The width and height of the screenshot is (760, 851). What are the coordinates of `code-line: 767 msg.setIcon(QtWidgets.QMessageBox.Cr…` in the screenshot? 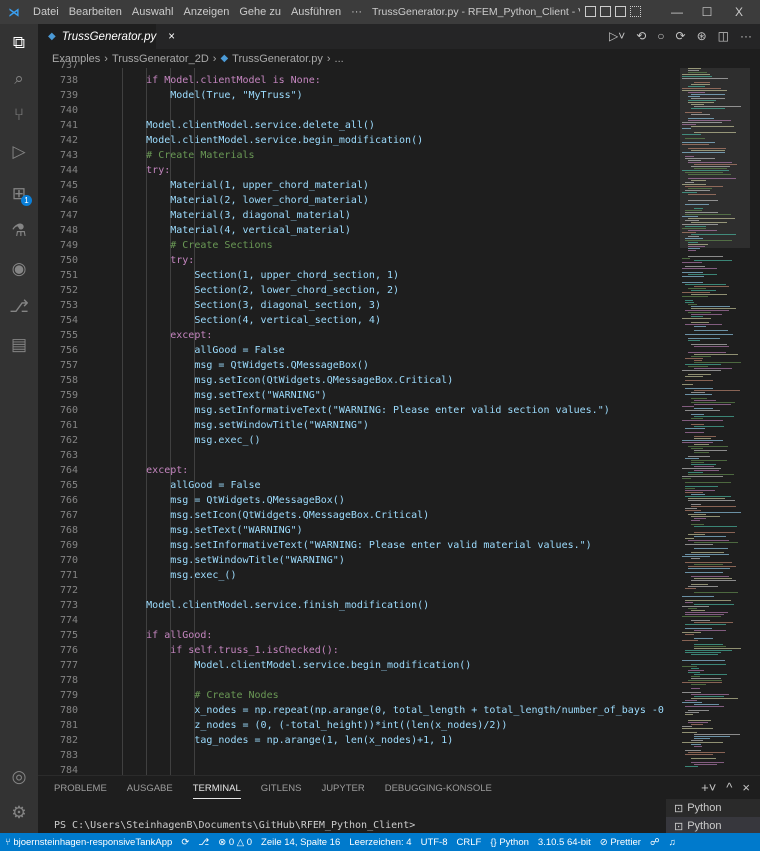 It's located at (359, 515).